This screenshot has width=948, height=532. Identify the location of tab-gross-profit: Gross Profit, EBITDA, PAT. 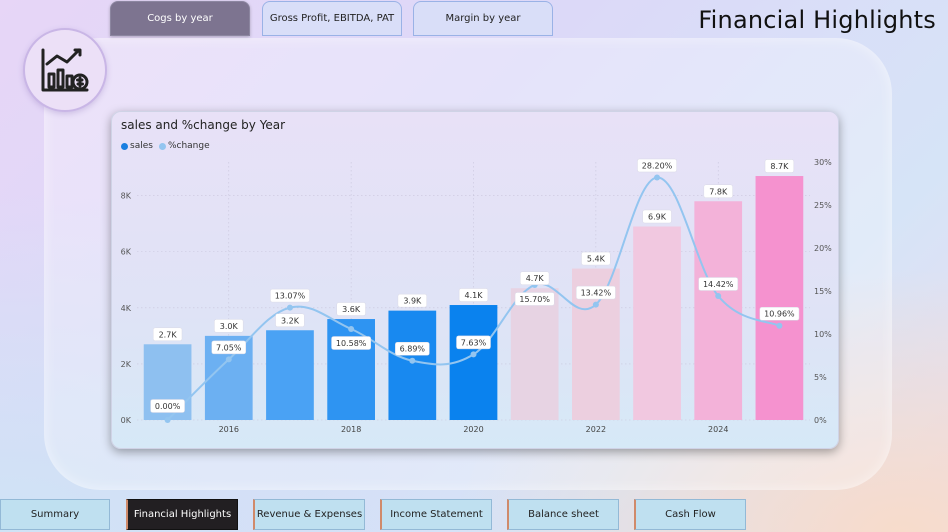
(332, 18).